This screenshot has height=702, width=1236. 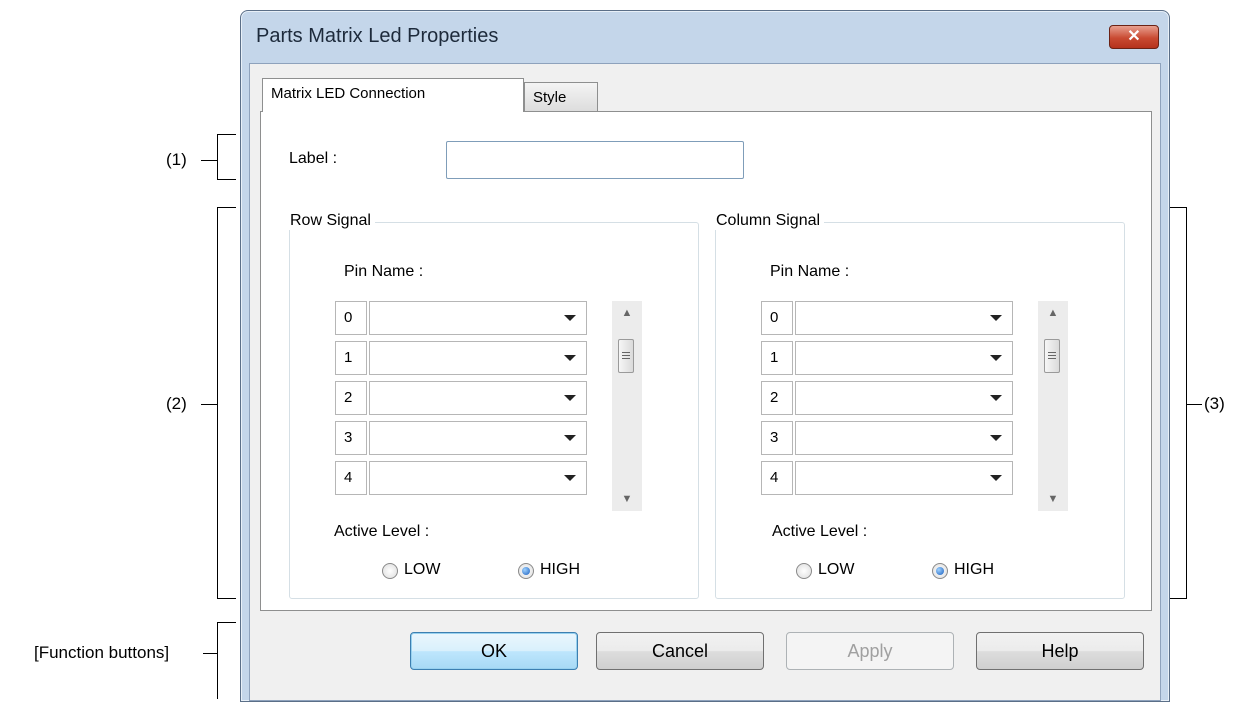 I want to click on column-pin-index: 2, so click(x=777, y=398).